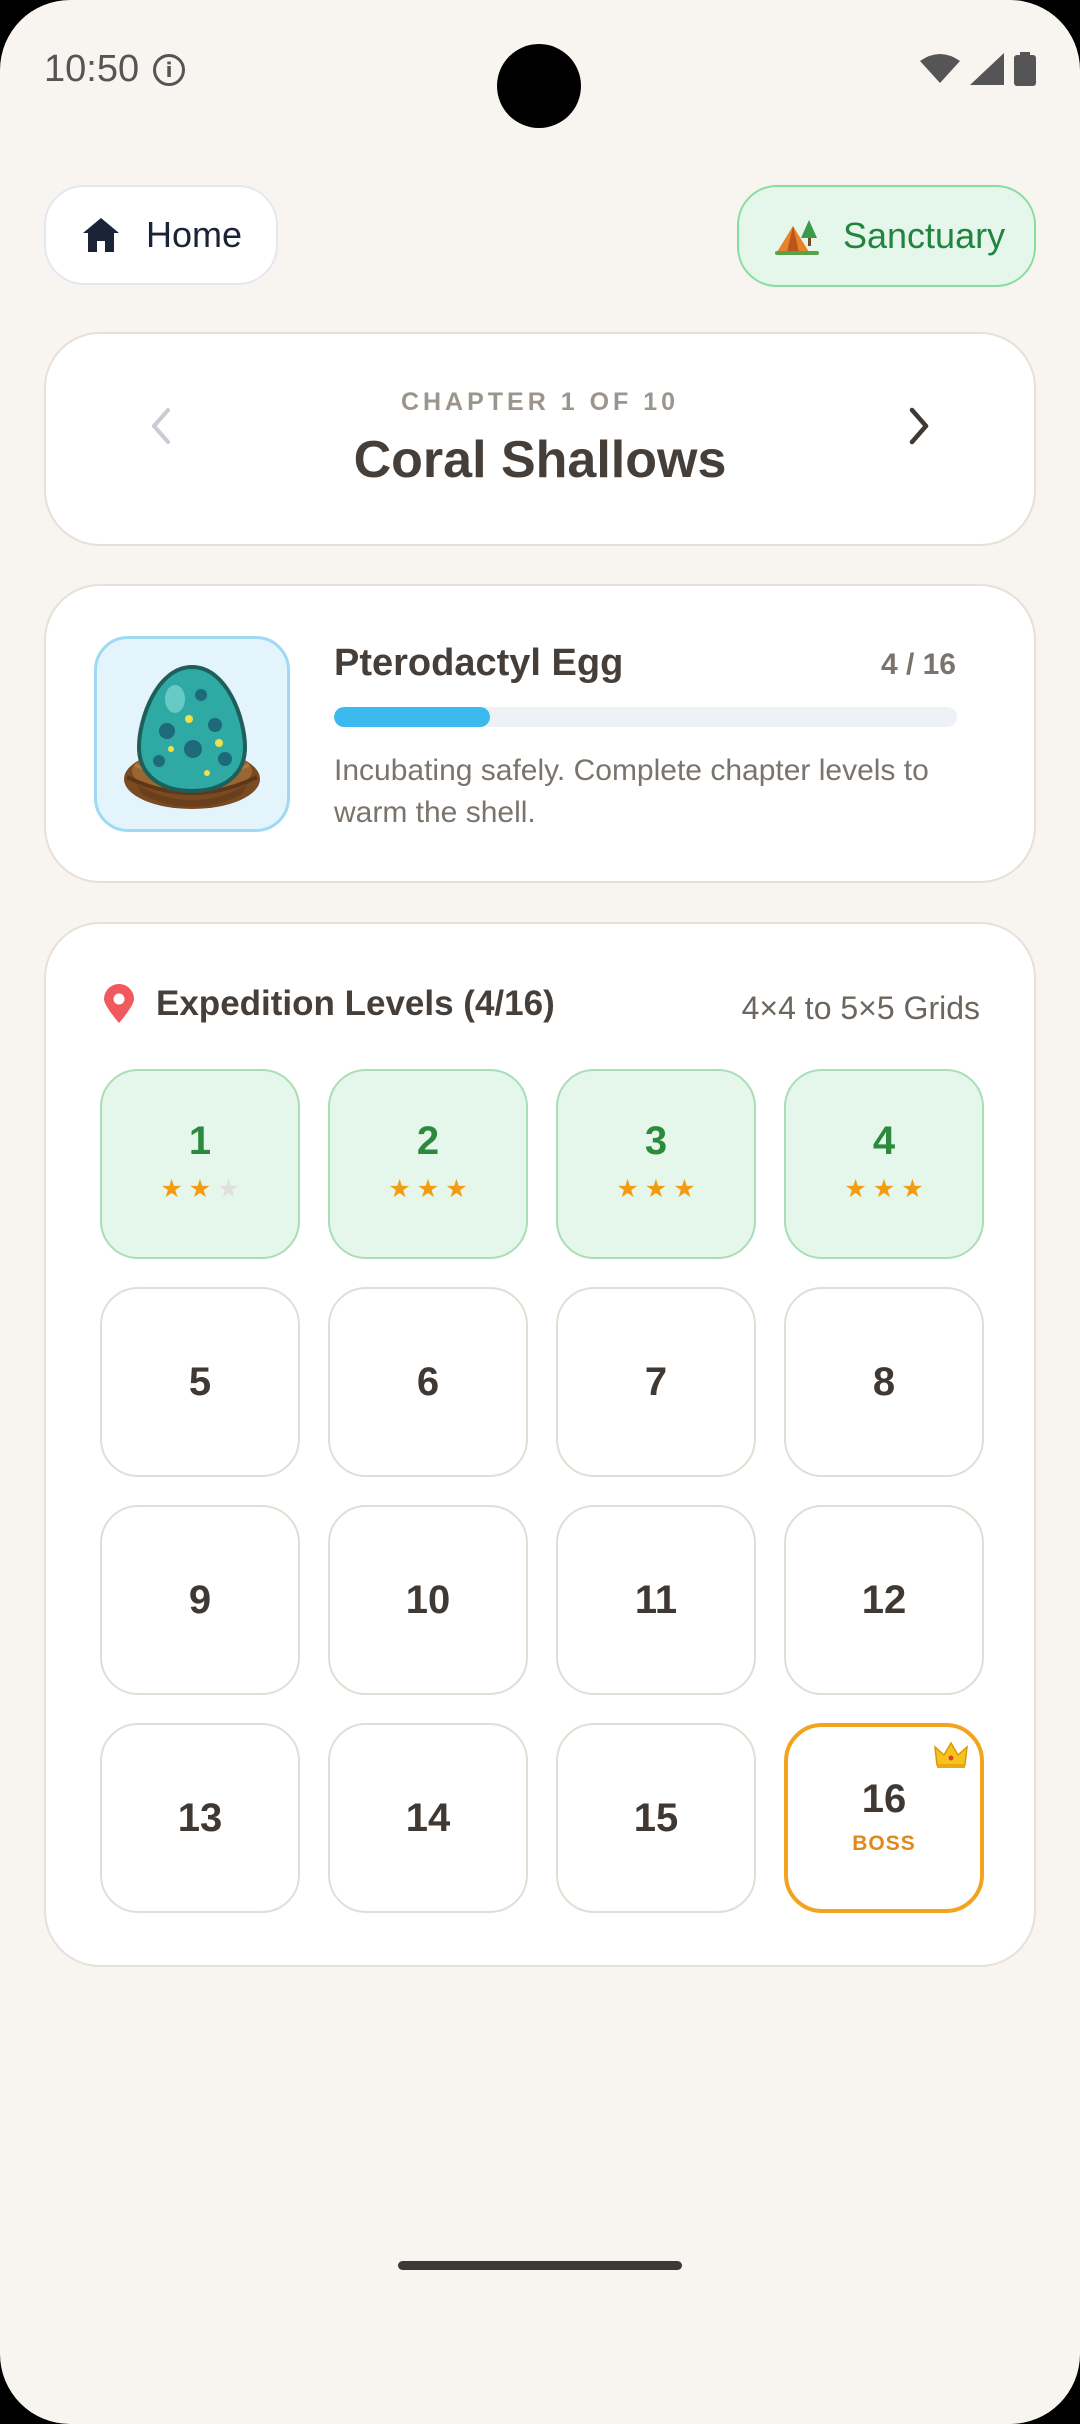  I want to click on level-number: 5, so click(200, 1381).